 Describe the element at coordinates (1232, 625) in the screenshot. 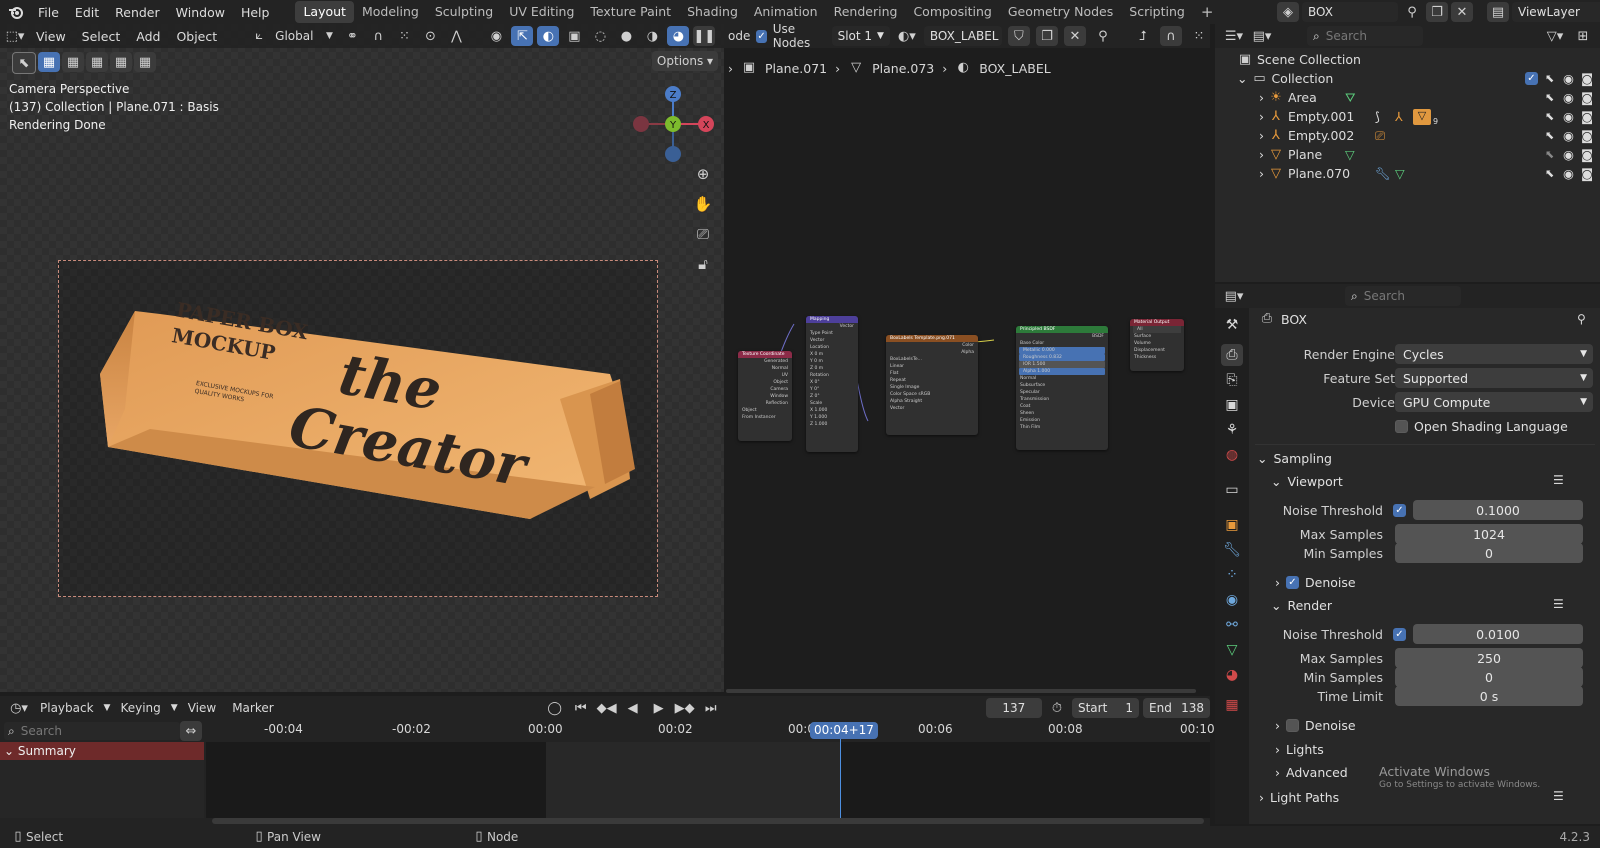

I see `constraints-tab-icon: ⚯` at that location.